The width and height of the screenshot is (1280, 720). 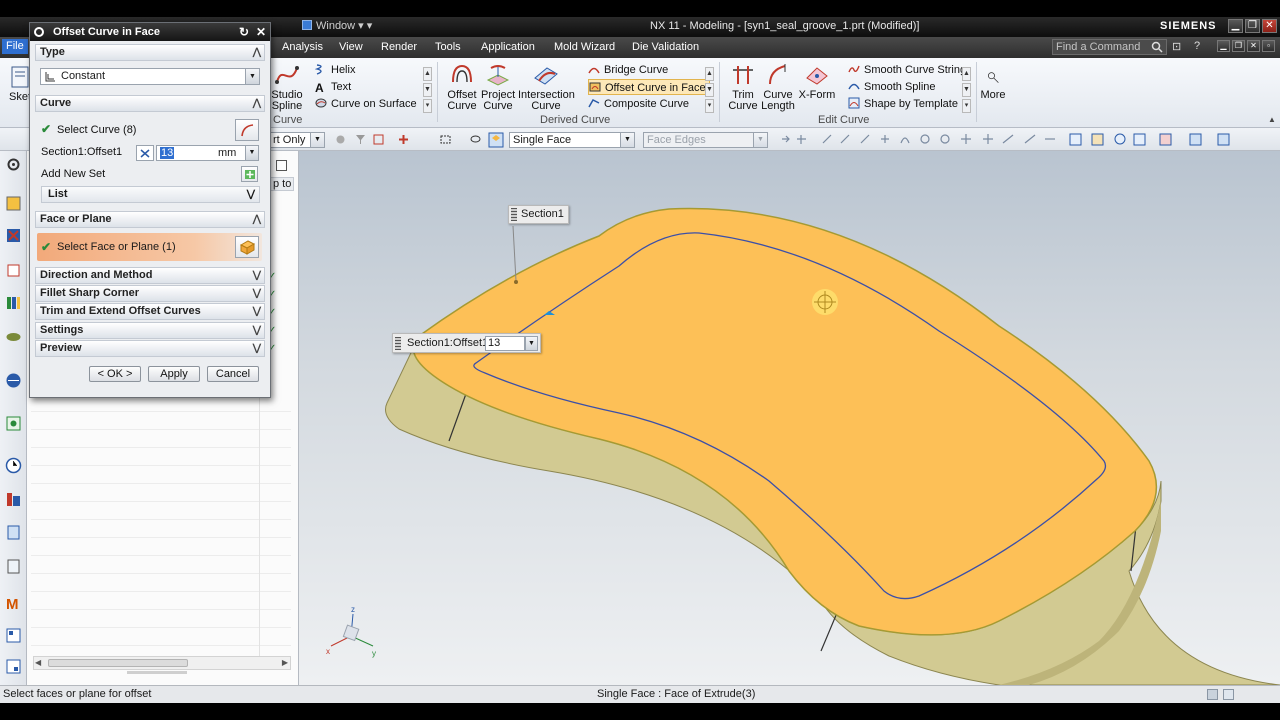 What do you see at coordinates (366, 104) in the screenshot?
I see `curve-on-surface-button: Curve on Surface` at bounding box center [366, 104].